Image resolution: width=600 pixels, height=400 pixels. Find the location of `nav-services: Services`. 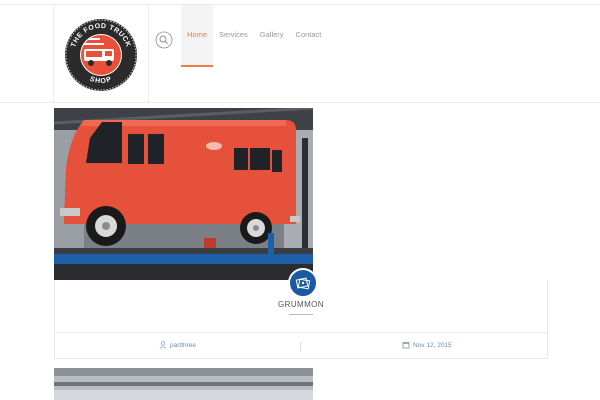

nav-services: Services is located at coordinates (233, 36).